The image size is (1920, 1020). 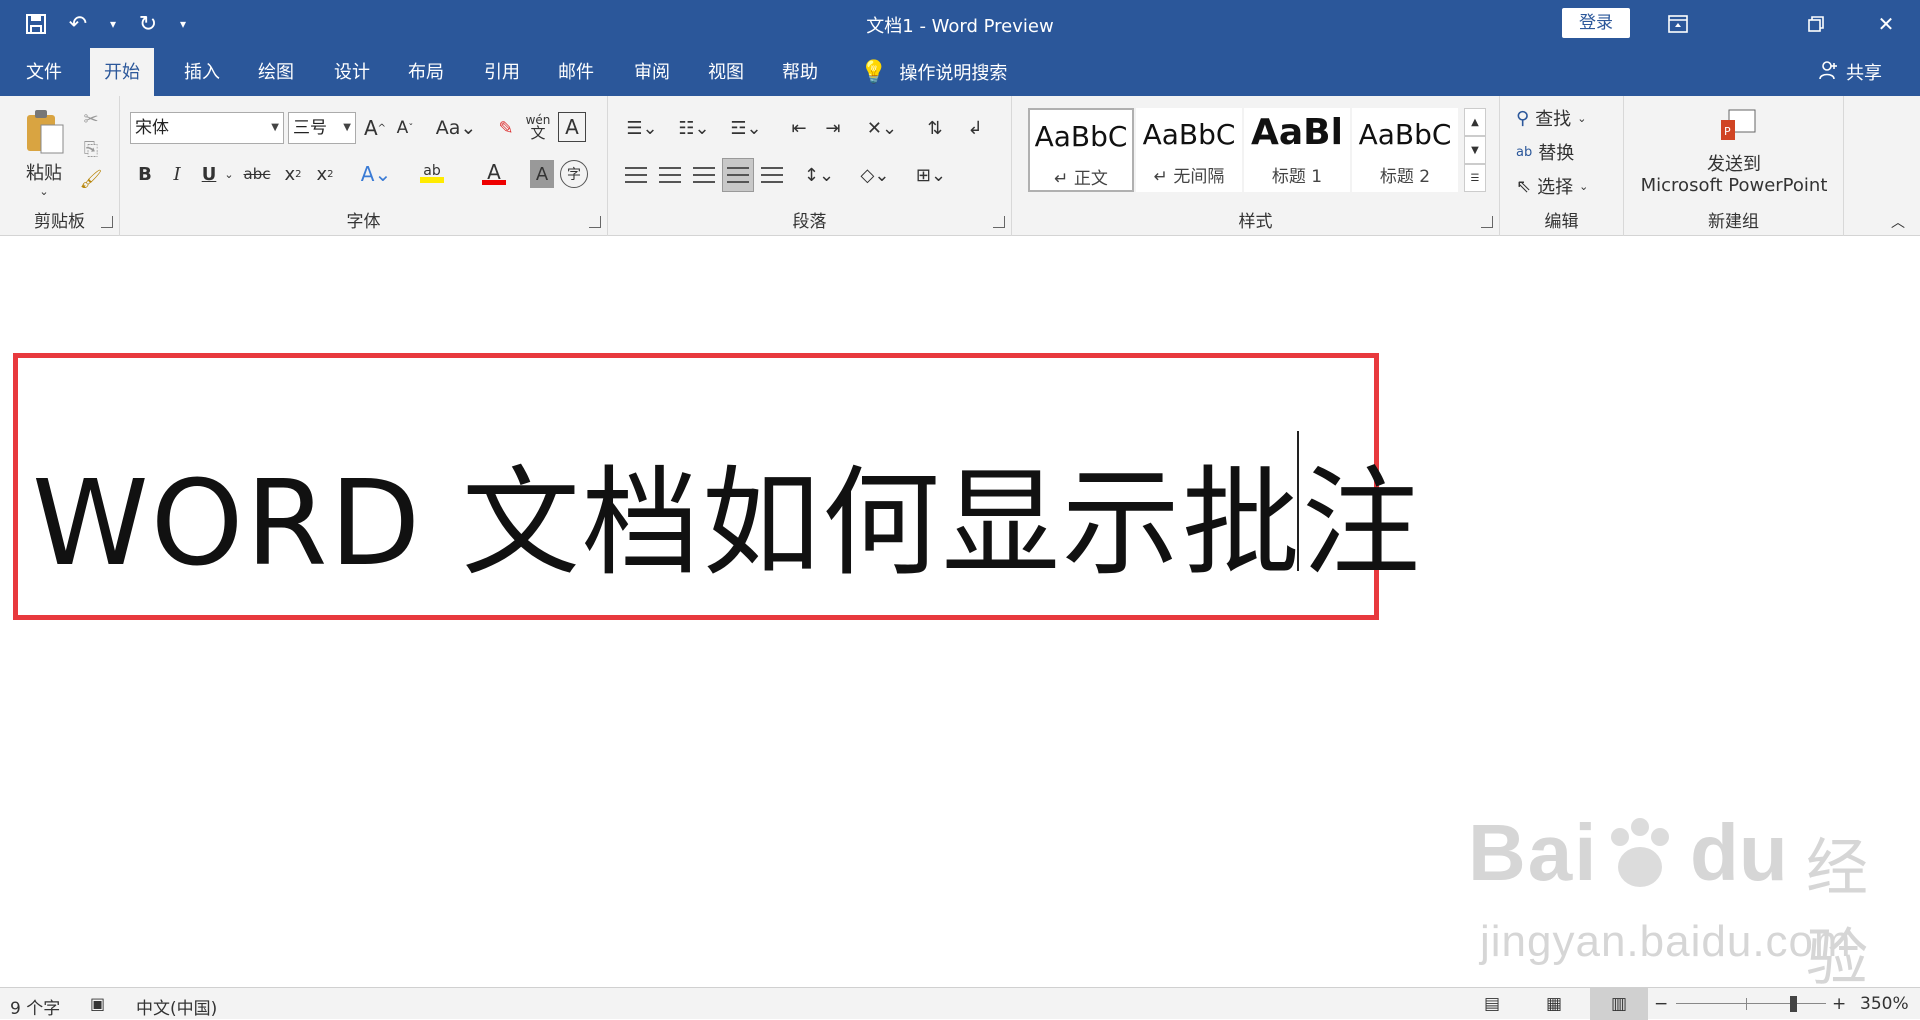 What do you see at coordinates (405, 128) in the screenshot?
I see `shrink-font-icon: Aˇ` at bounding box center [405, 128].